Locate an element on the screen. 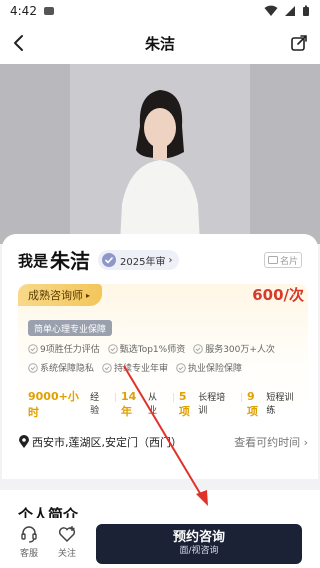 The image size is (320, 568). status-bar: 4:42 is located at coordinates (160, 11).